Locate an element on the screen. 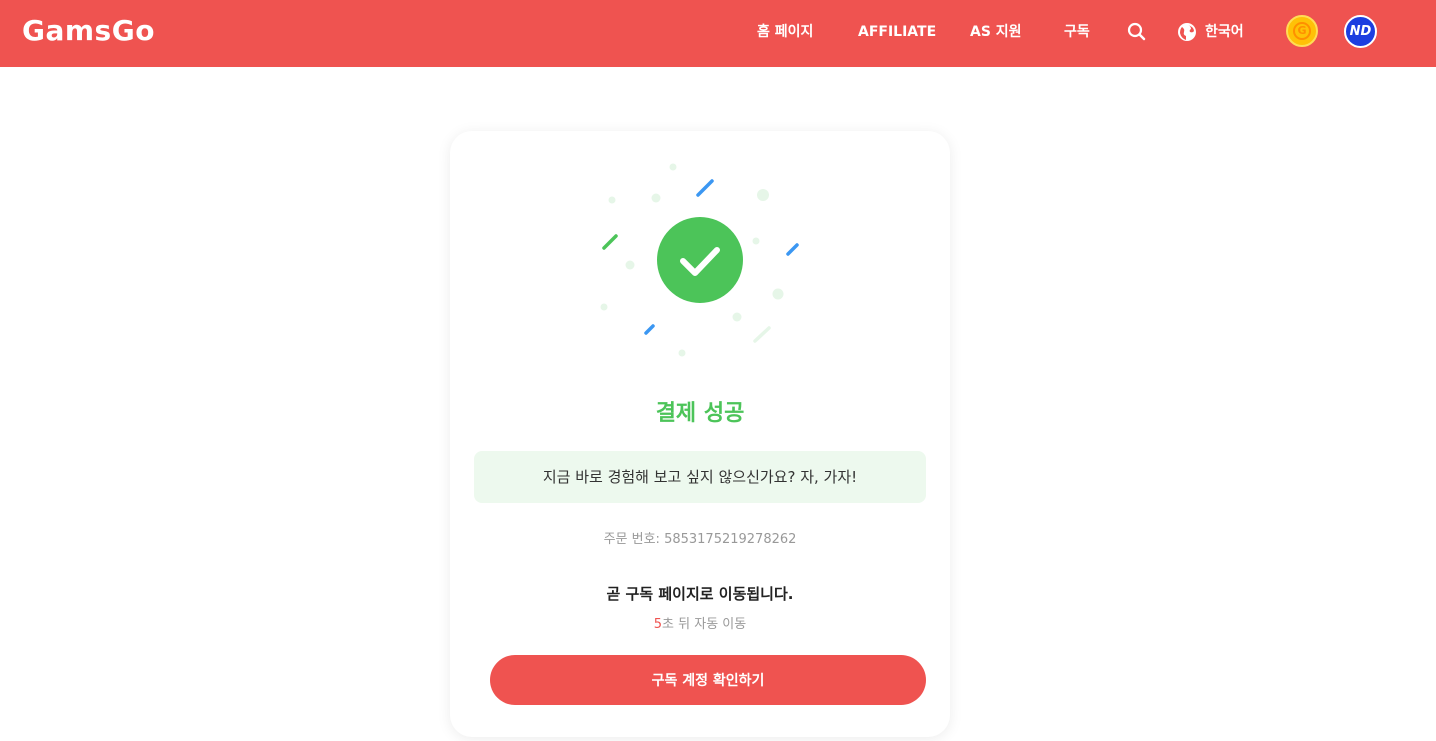  redirect-notice: 곧 구독 페이지로 이동됩니다. is located at coordinates (700, 594).